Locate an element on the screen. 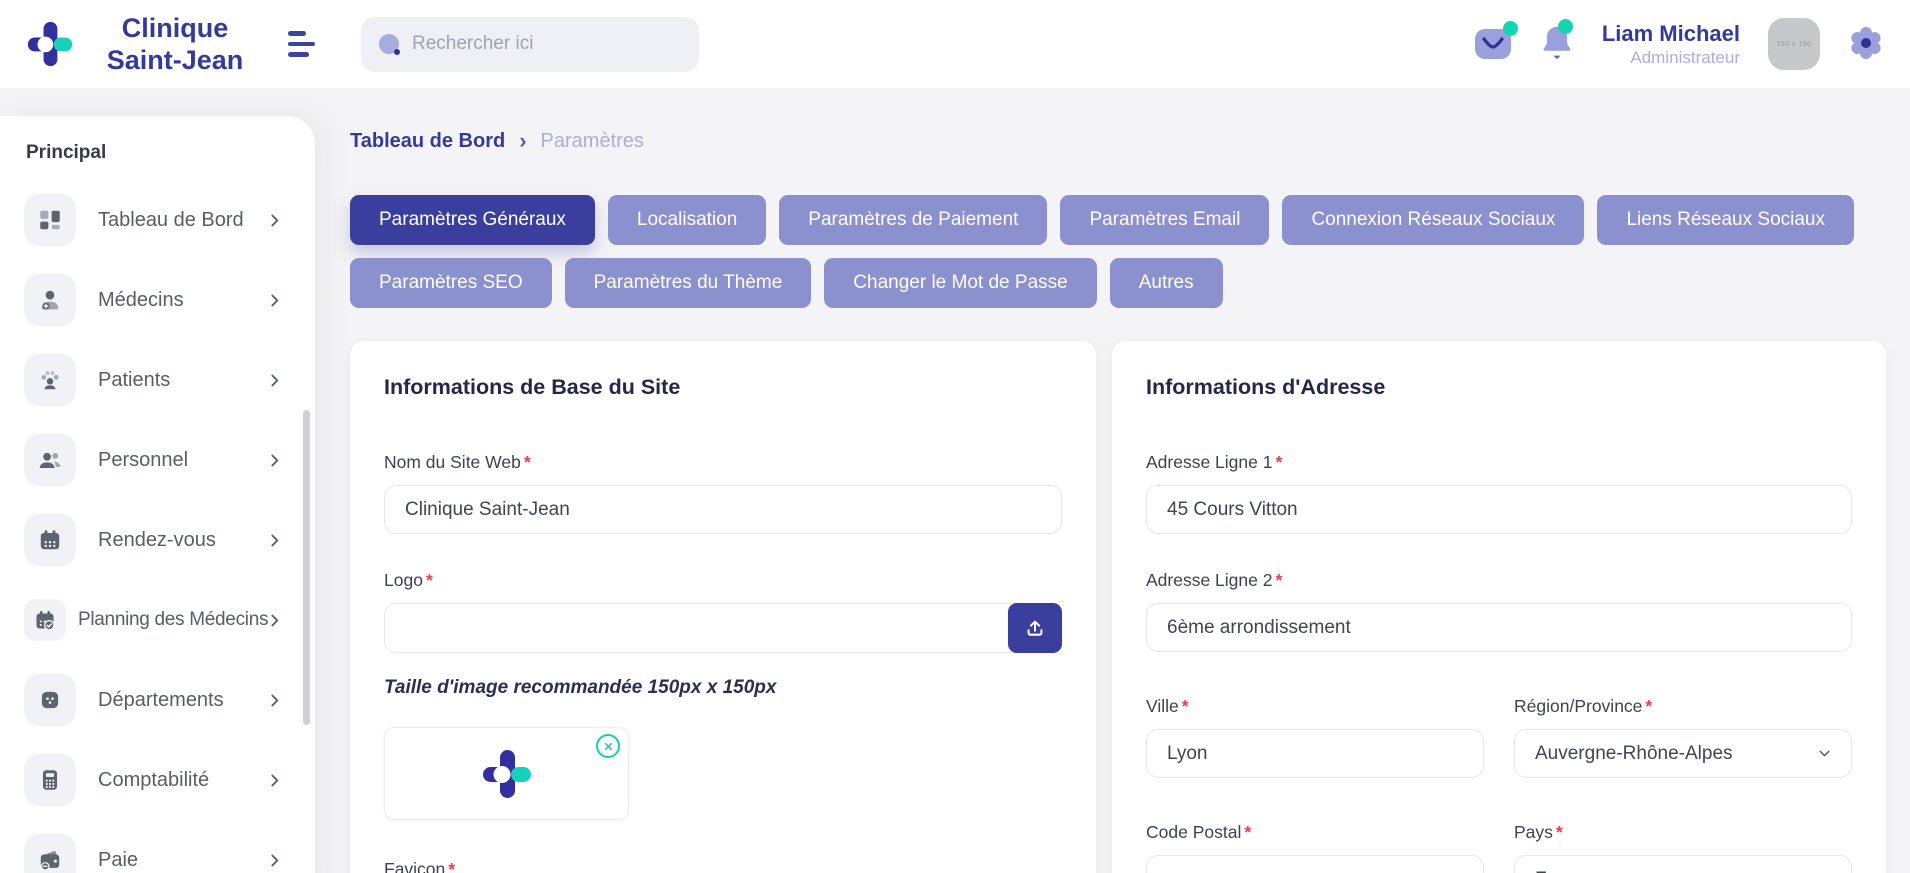 This screenshot has height=873, width=1910. tab-localisation: Localisation is located at coordinates (687, 220).